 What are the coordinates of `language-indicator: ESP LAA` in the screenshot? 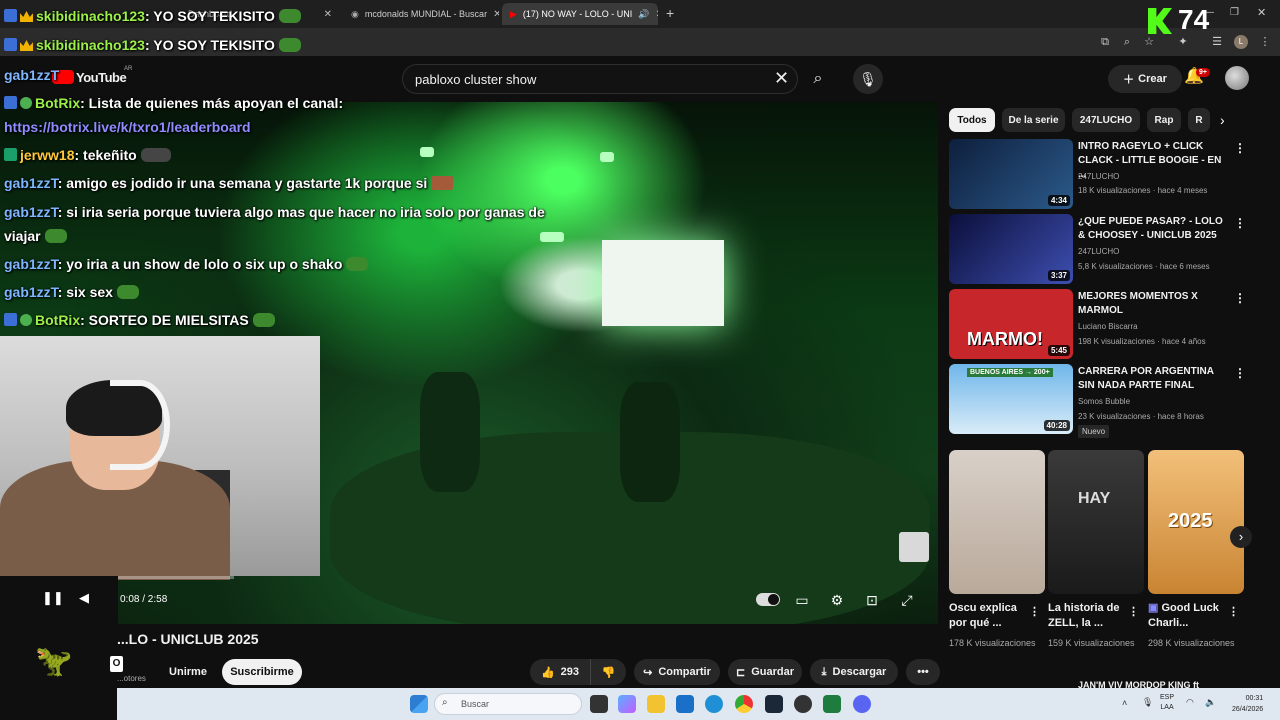 It's located at (1167, 703).